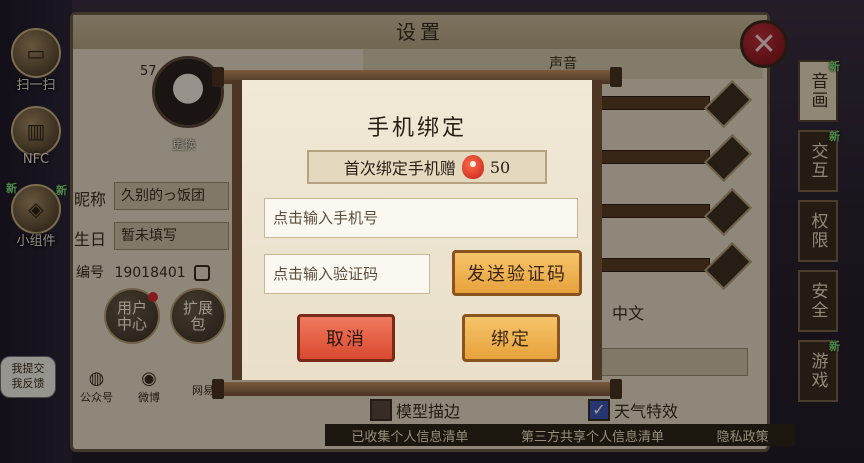  What do you see at coordinates (399, 168) in the screenshot?
I see `bonus-text: 首次绑定手机赠` at bounding box center [399, 168].